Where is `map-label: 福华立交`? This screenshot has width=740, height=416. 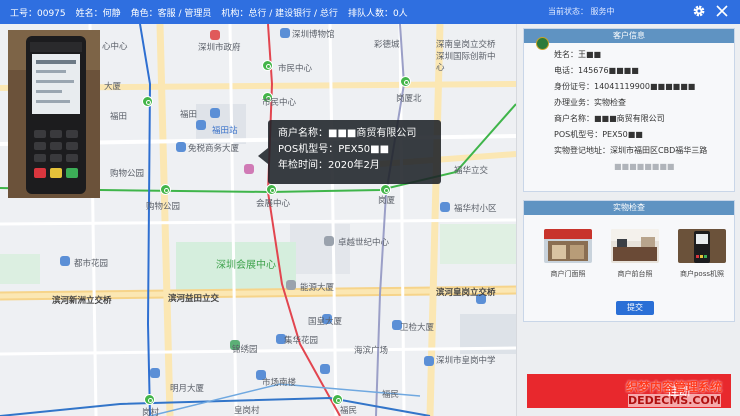
map-label: 福华立交 is located at coordinates (471, 171).